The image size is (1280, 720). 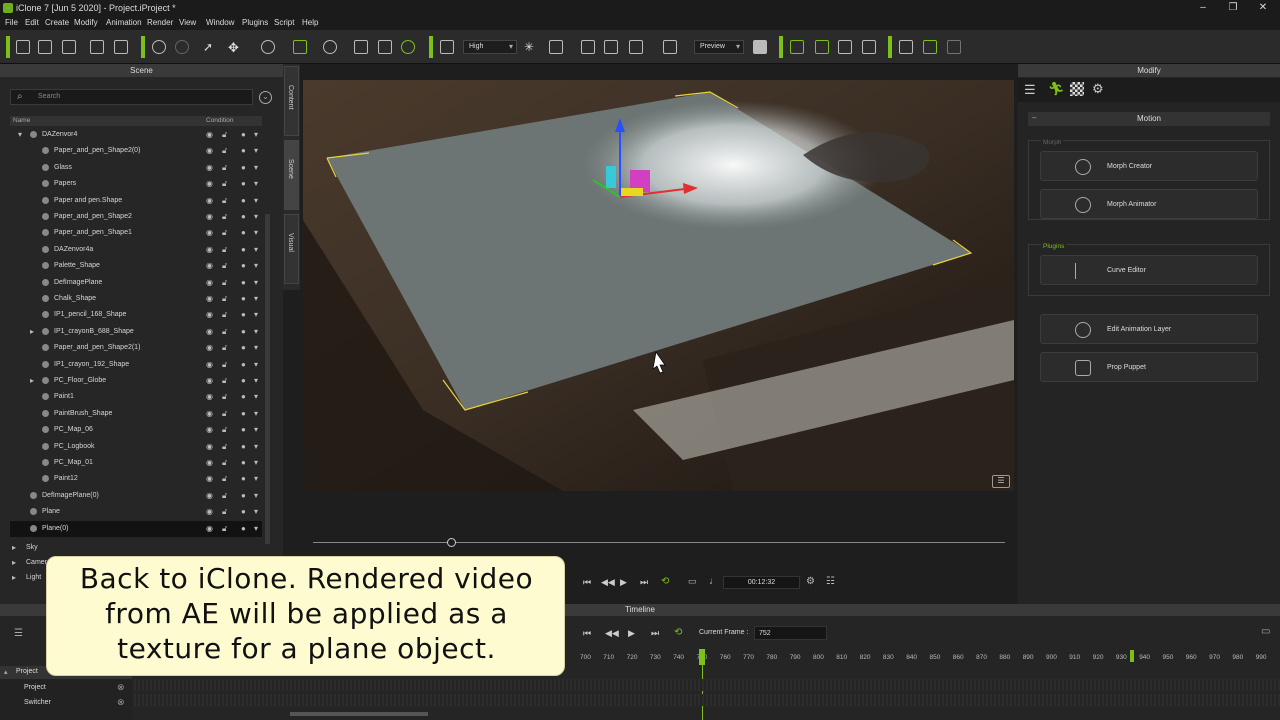 I want to click on scale-icon, so click(x=300, y=47).